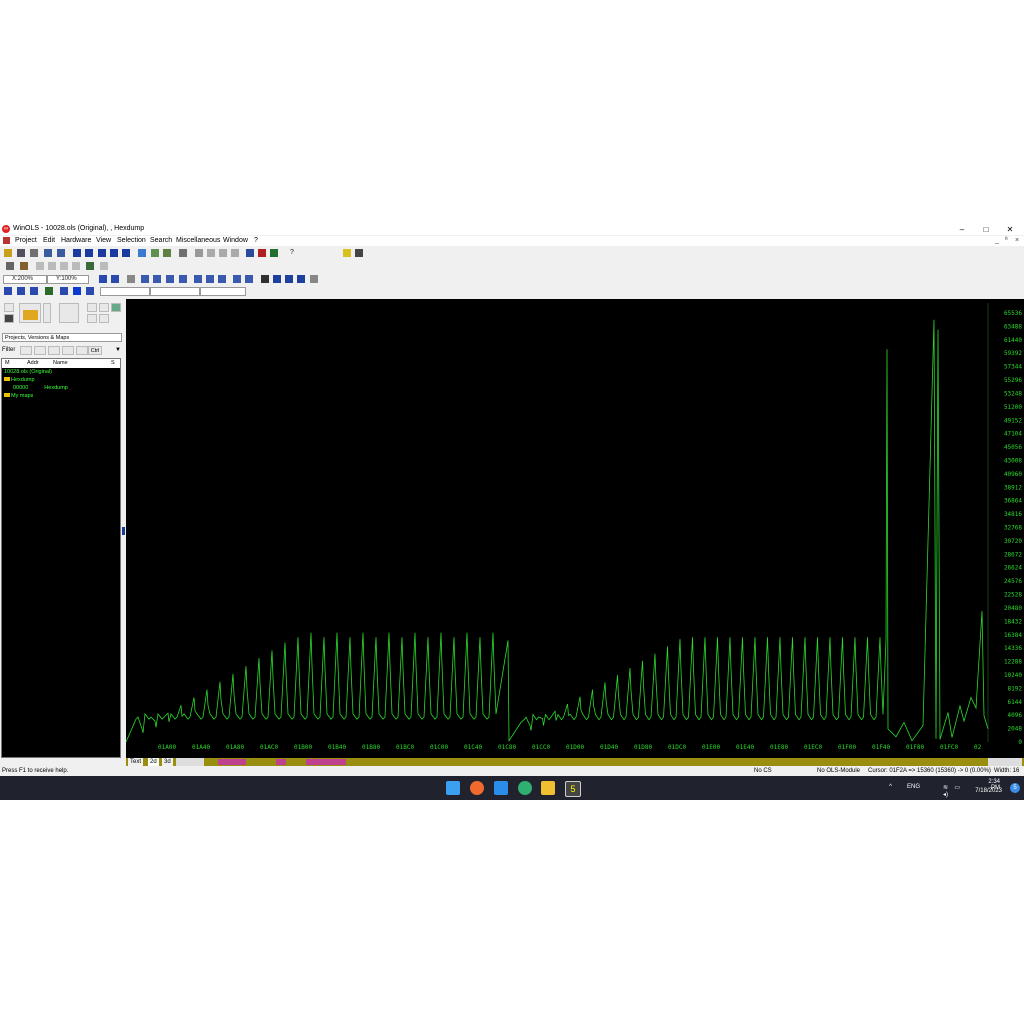 Image resolution: width=1024 pixels, height=1024 pixels. I want to click on filter-ctrl-button: Ctrl, so click(95, 350).